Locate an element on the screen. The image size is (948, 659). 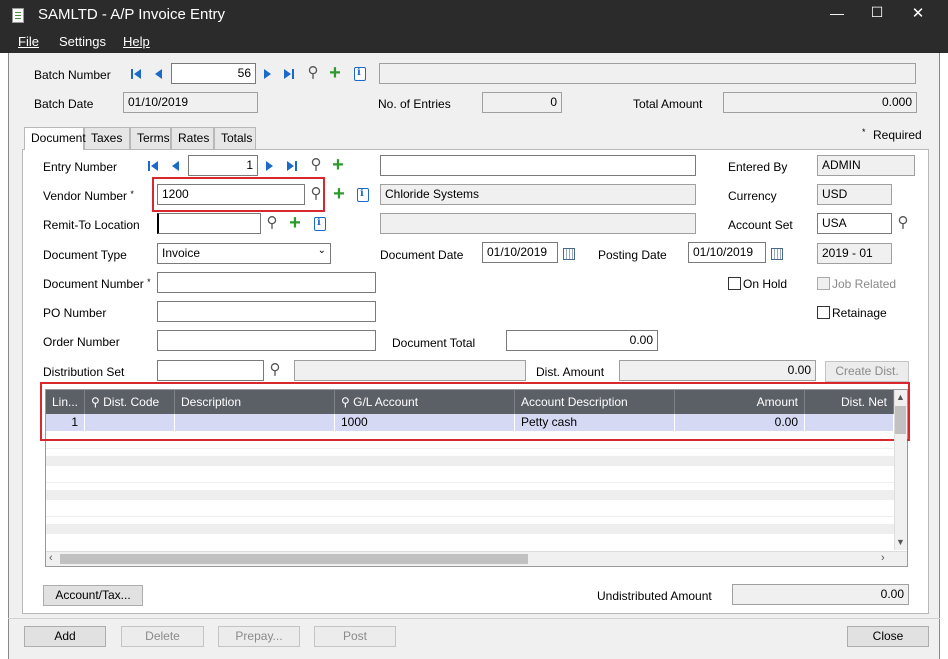
distribution-set-label: Distribution Set is located at coordinates (84, 372).